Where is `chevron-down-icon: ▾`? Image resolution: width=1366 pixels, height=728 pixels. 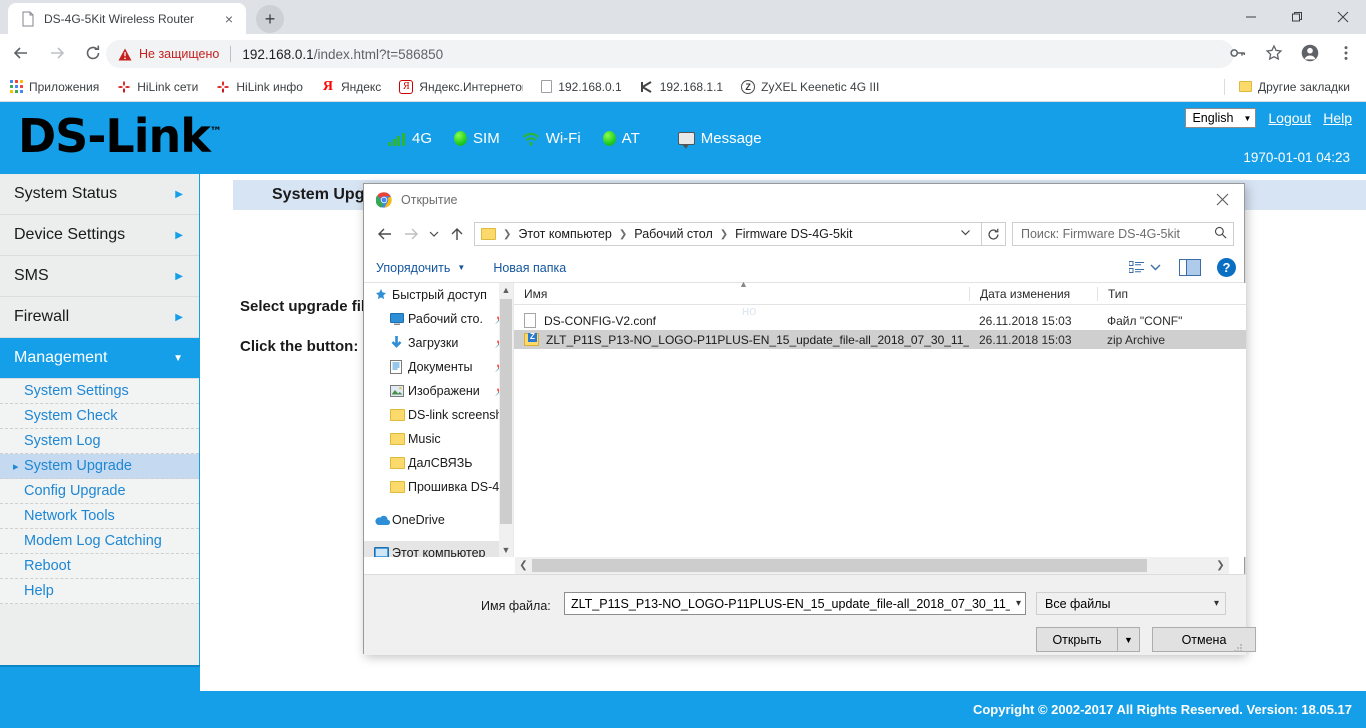
chevron-down-icon: ▾ is located at coordinates (1015, 603).